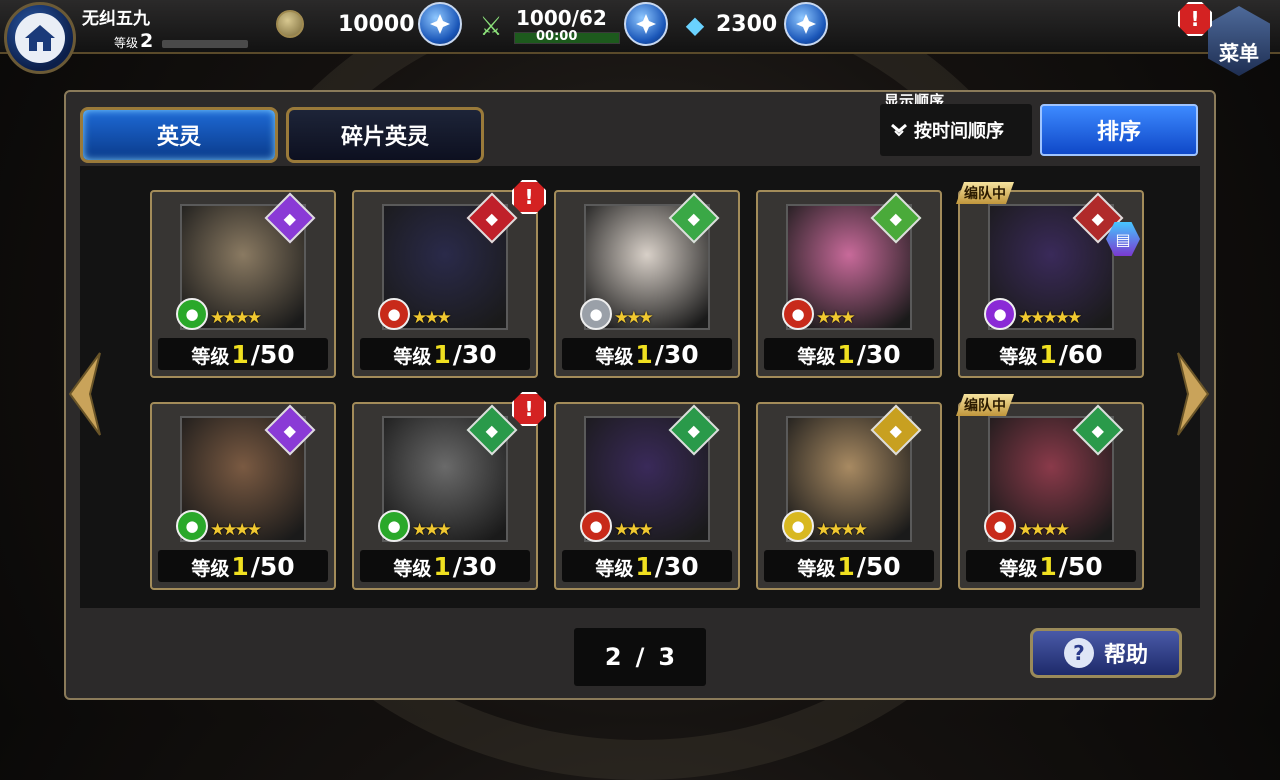 Image resolution: width=1280 pixels, height=780 pixels. What do you see at coordinates (1051, 284) in the screenshot?
I see `hero-card: ◆ ● ★★★★★ 等级 1/60 编队中 ▤` at bounding box center [1051, 284].